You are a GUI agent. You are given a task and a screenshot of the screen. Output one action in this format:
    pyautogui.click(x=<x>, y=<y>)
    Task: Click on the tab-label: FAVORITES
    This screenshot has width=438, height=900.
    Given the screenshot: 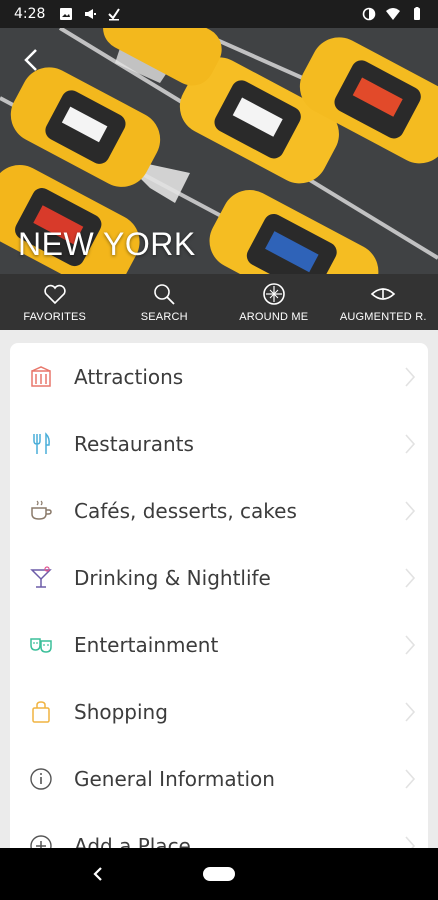 What is the action you would take?
    pyautogui.click(x=55, y=317)
    